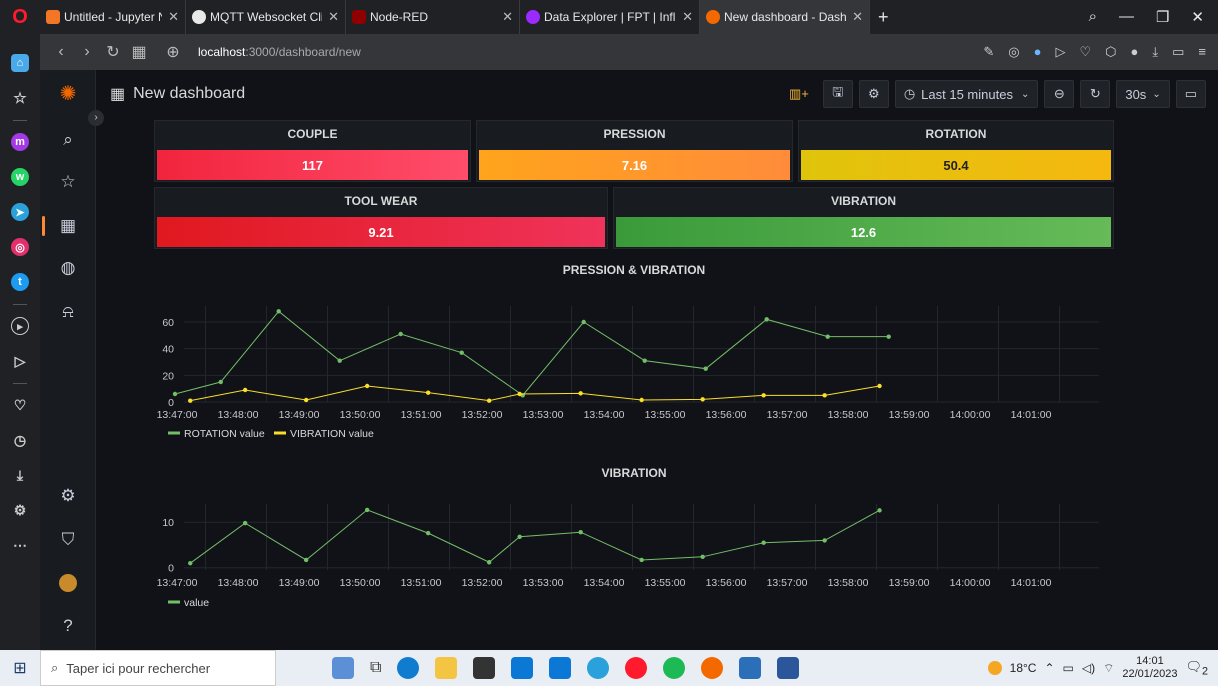 The image size is (1218, 686). Describe the element at coordinates (1197, 17) in the screenshot. I see `close-window-icon: ✕` at that location.